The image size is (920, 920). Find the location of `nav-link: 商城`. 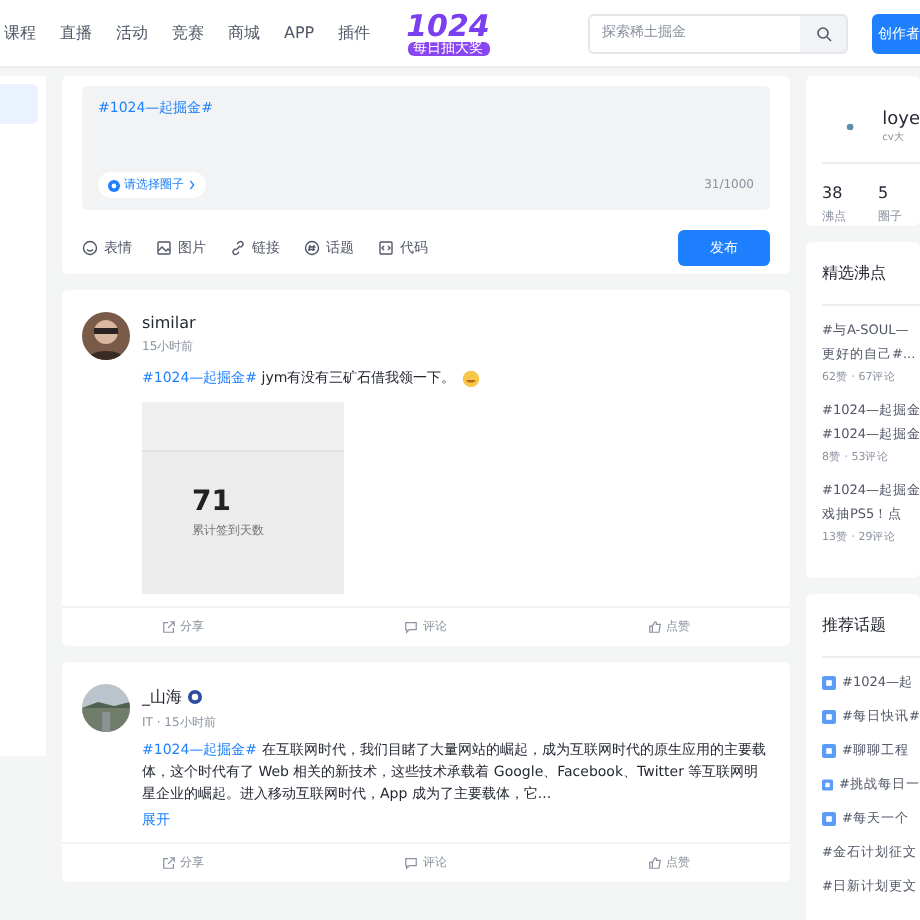

nav-link: 商城 is located at coordinates (244, 33).